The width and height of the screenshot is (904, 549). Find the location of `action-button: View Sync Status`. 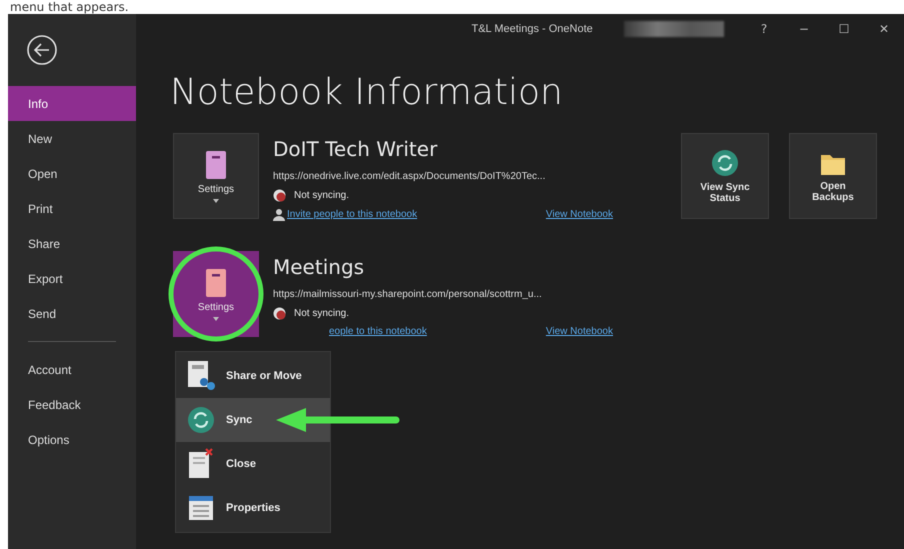

action-button: View Sync Status is located at coordinates (725, 176).